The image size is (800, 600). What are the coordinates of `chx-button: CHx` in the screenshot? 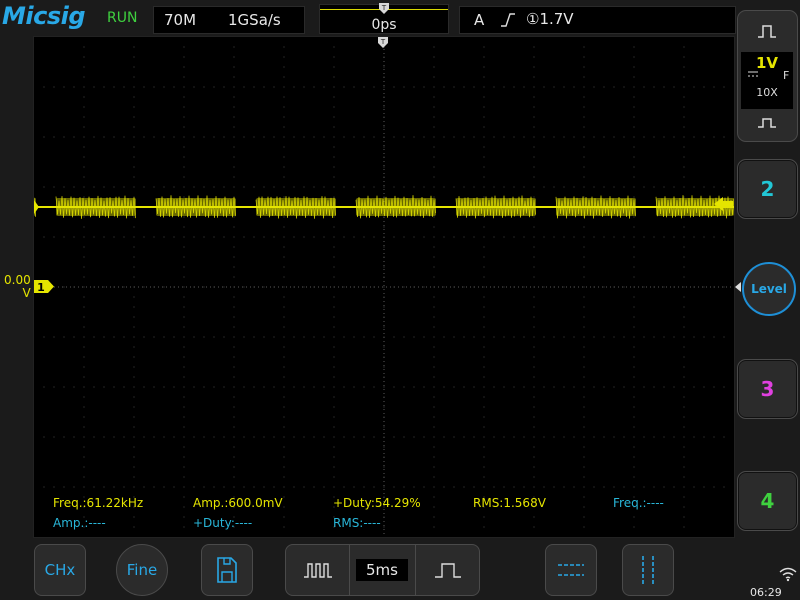 It's located at (60, 570).